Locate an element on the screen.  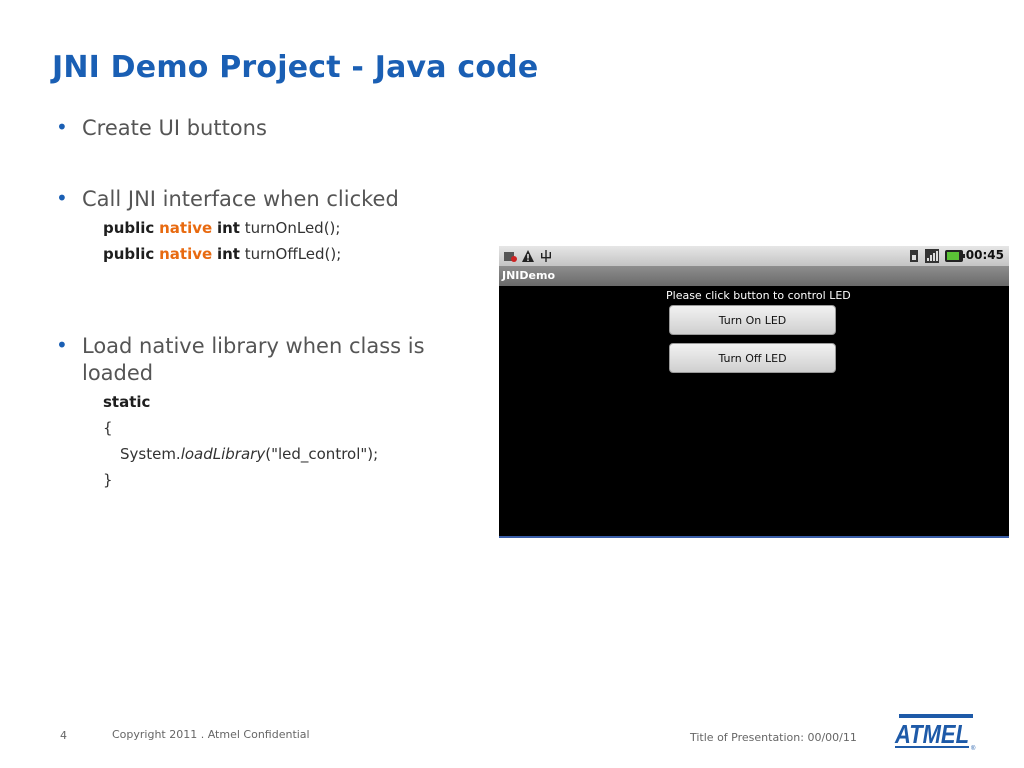
sd-card-icon is located at coordinates (510, 257).